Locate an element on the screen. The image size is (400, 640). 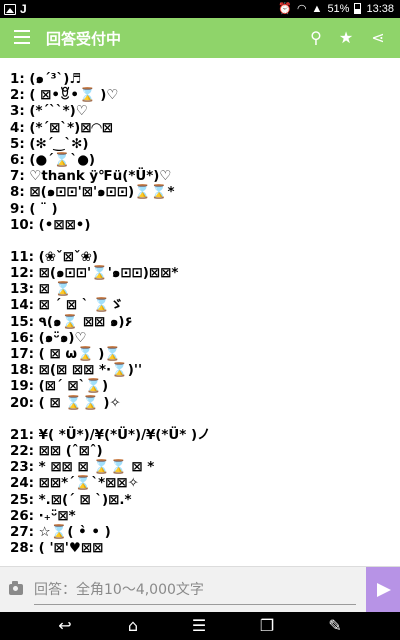
answer-row: 21: ¥( *Ü*)/¥(*Ü*)/¥(*Ü* )ノ is located at coordinates (205, 436).